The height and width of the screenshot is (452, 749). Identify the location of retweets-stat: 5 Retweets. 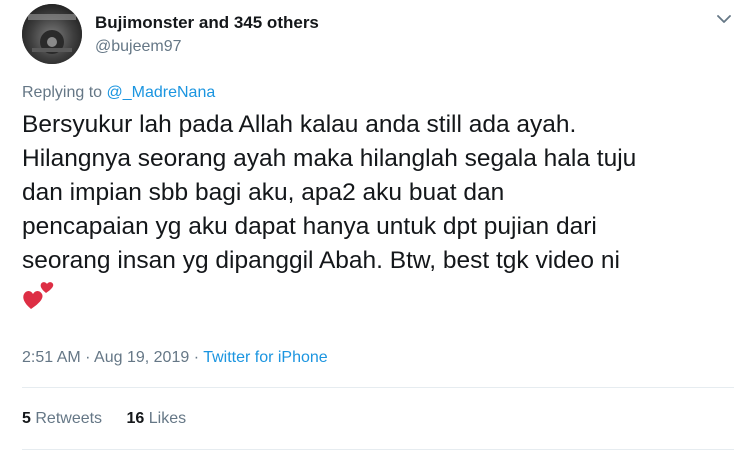
(62, 419).